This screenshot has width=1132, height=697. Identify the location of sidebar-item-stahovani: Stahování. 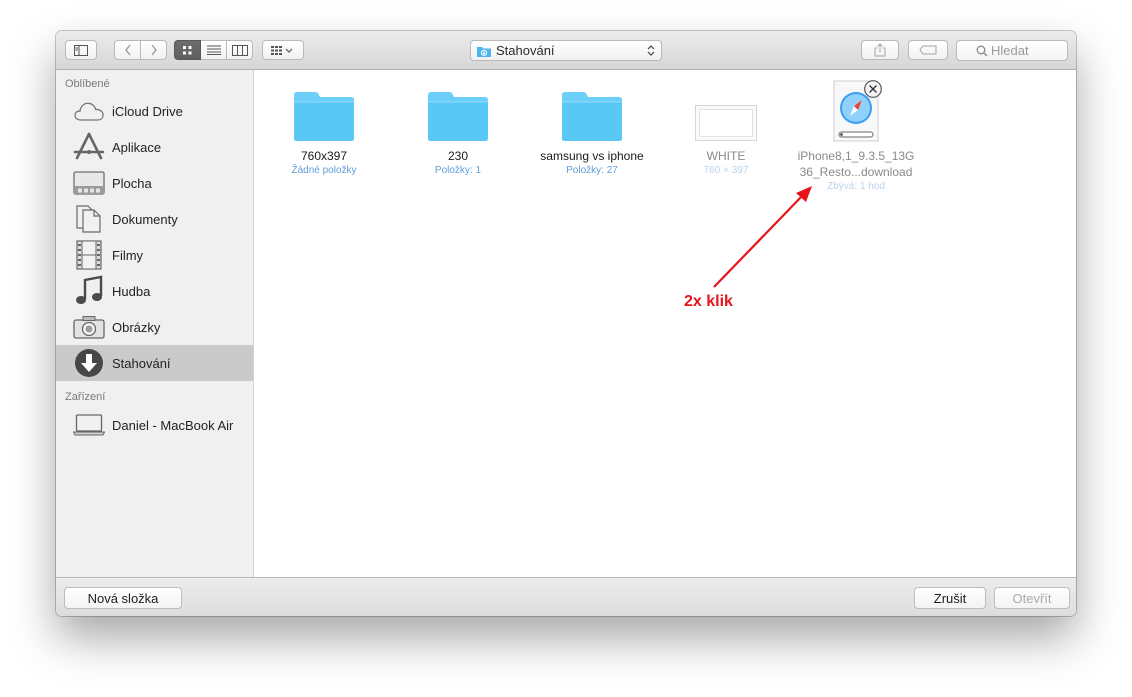
(154, 363).